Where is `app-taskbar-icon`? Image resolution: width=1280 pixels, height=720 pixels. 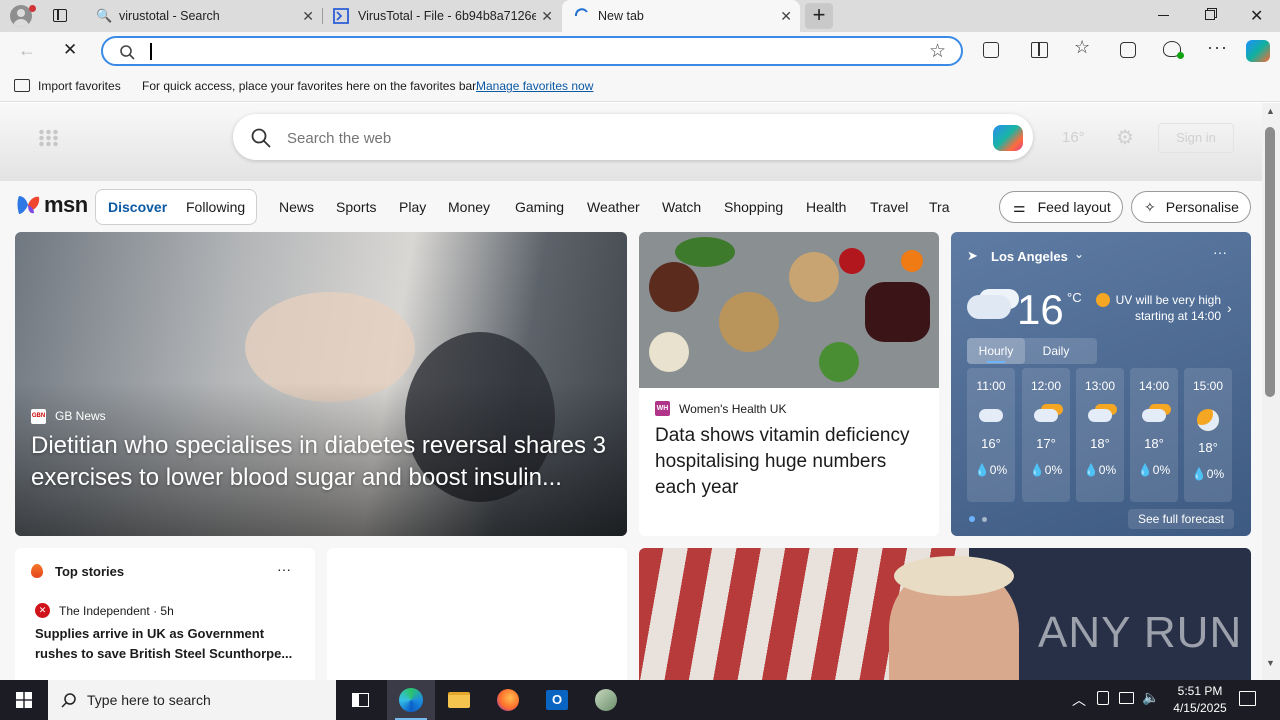 app-taskbar-icon is located at coordinates (606, 700).